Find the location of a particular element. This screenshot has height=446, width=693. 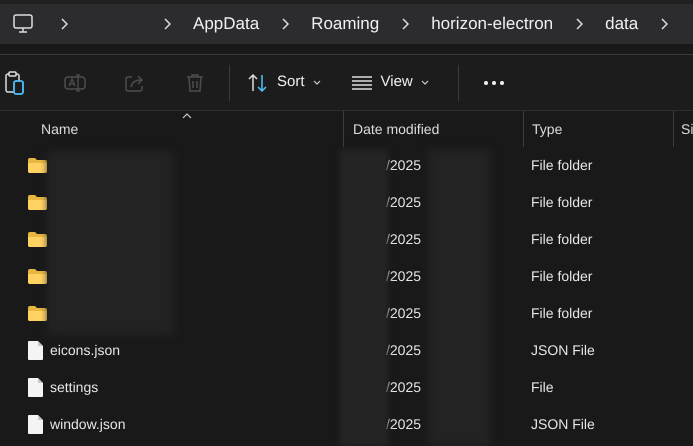

breadcrumb-item: AppData is located at coordinates (226, 24).